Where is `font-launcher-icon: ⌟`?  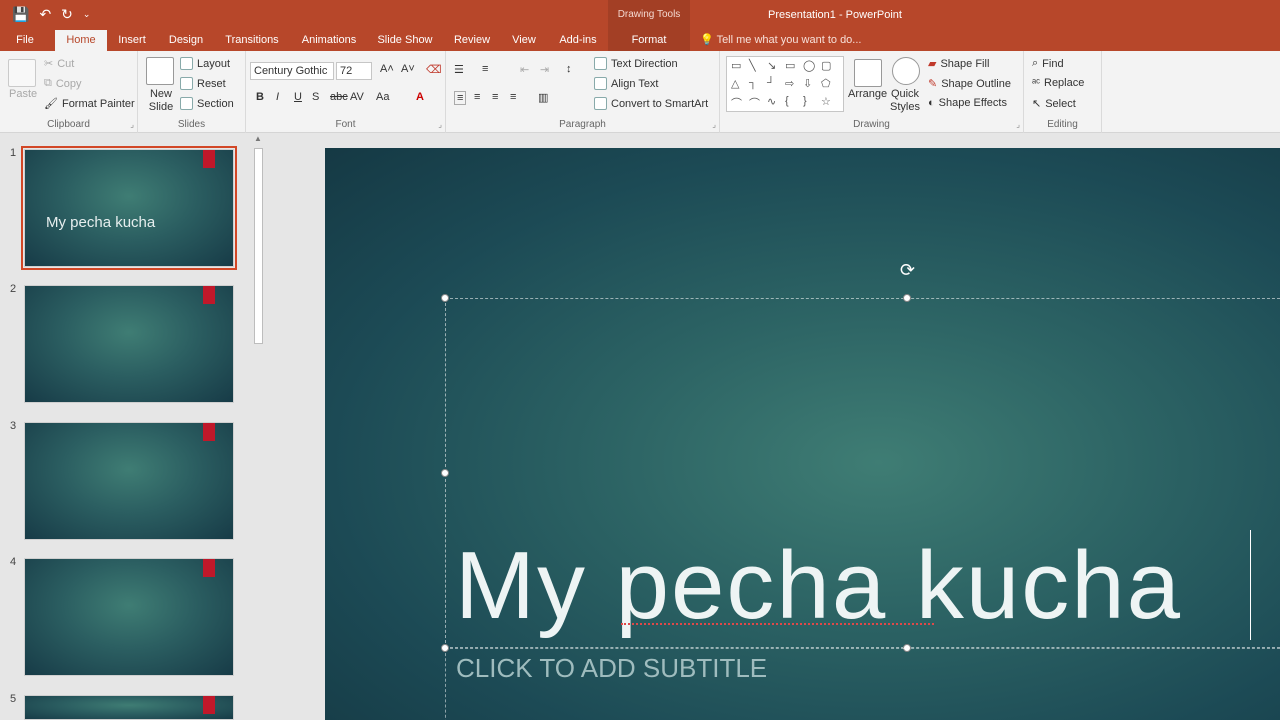
font-launcher-icon: ⌟ is located at coordinates (440, 124).